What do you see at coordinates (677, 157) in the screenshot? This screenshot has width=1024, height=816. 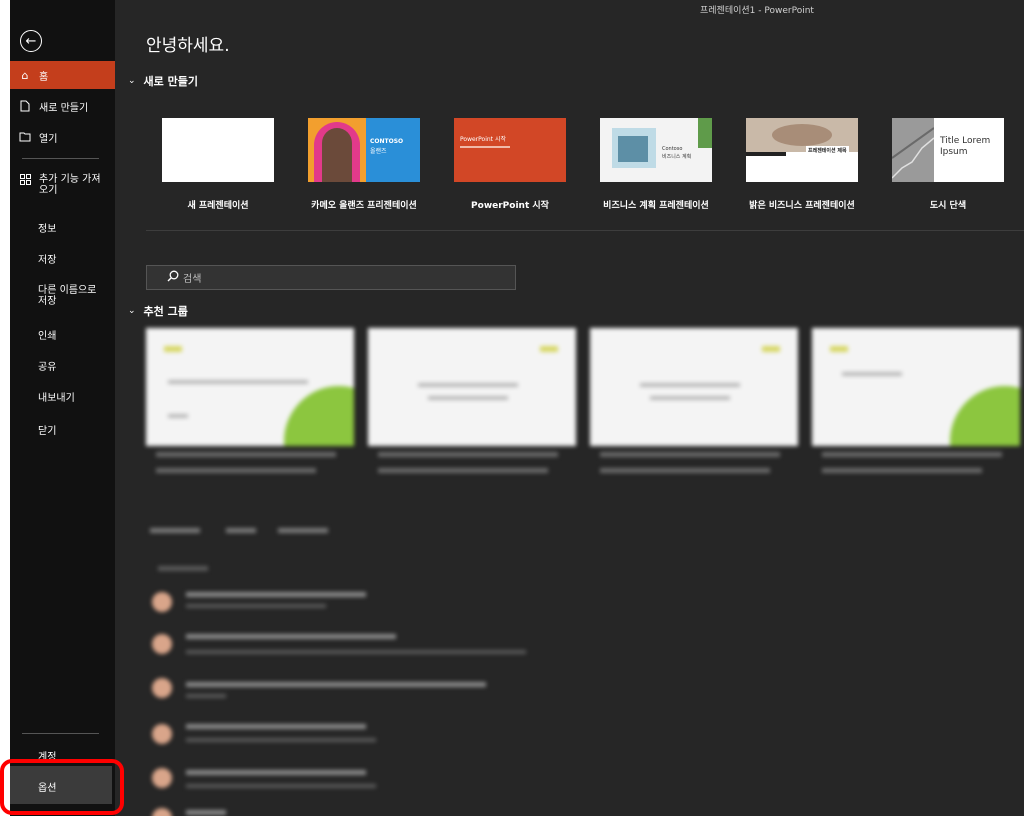 I see `thumb-subtitle: 비즈니스 계획` at bounding box center [677, 157].